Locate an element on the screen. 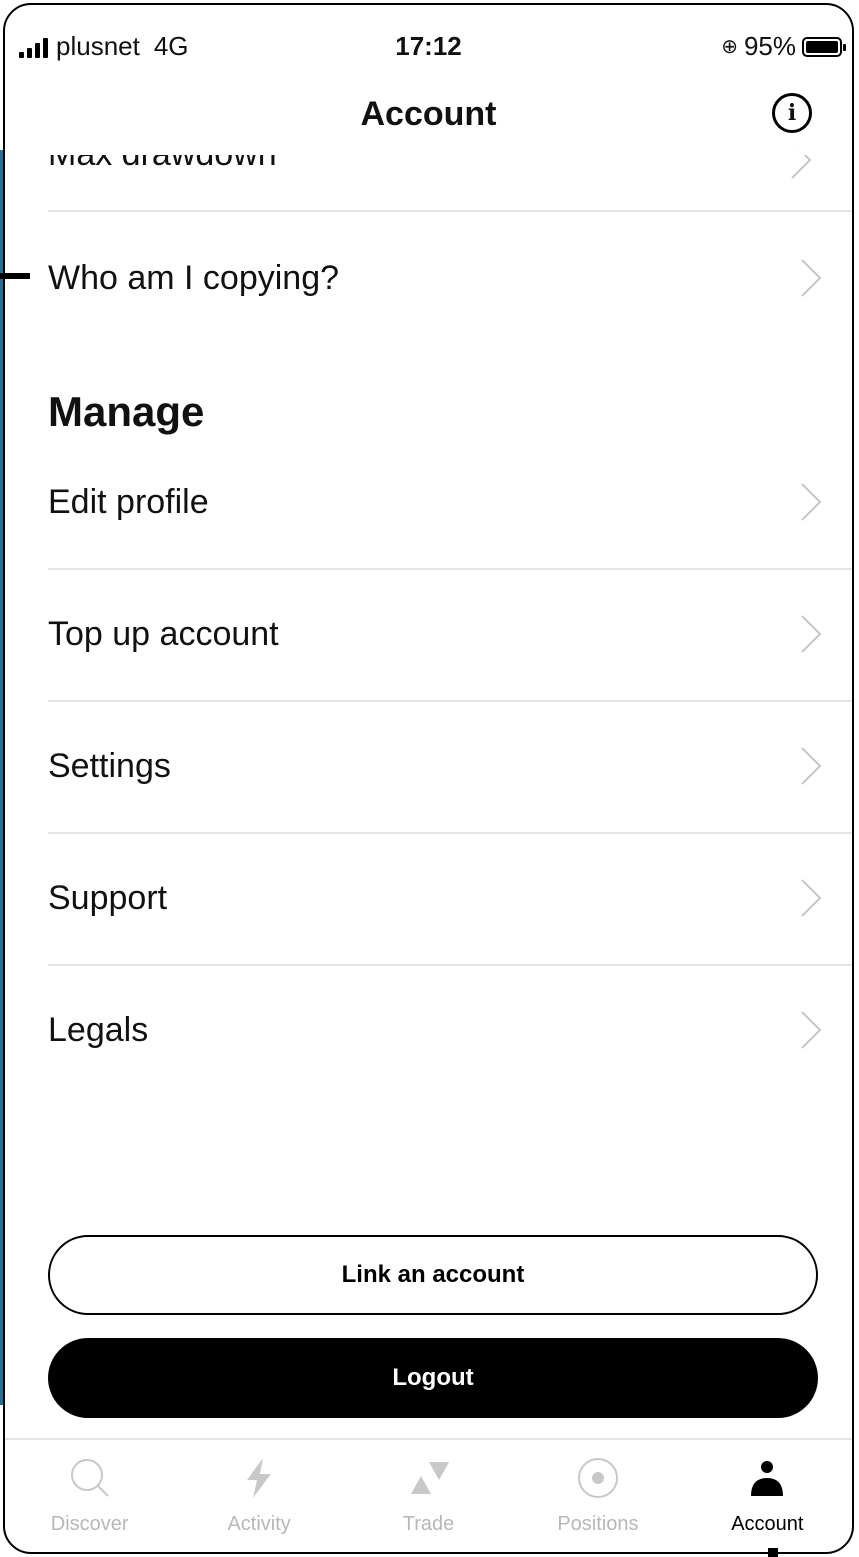 The image size is (859, 1557). row-label: Settings is located at coordinates (109, 765).